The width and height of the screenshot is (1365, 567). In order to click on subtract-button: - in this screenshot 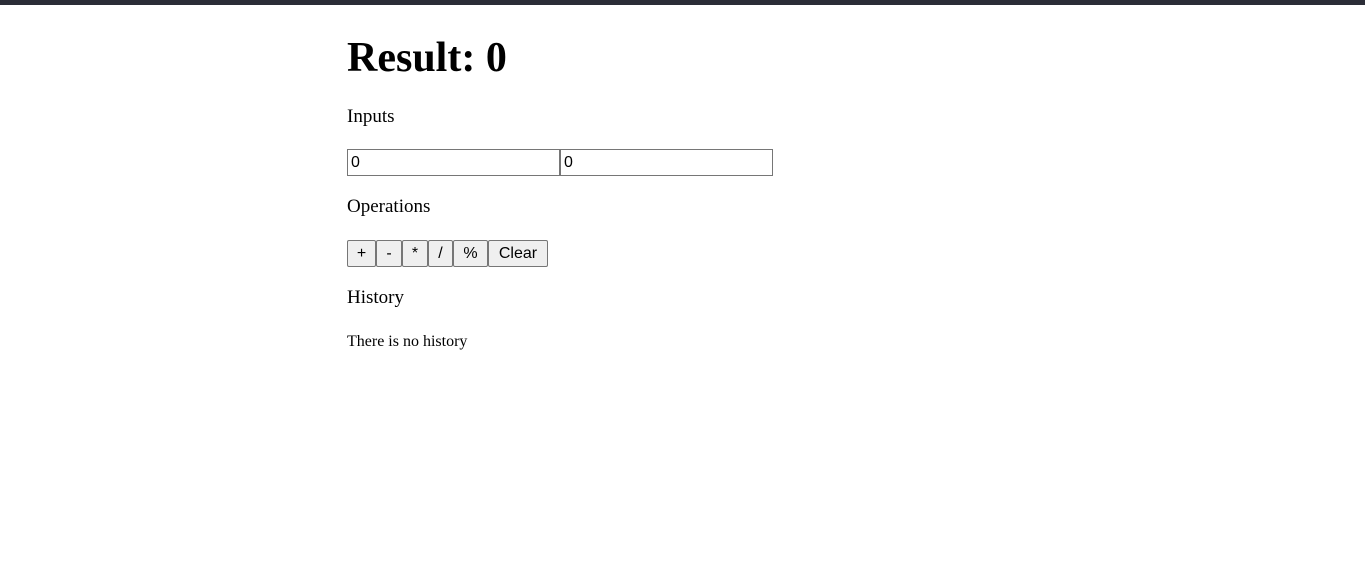, I will do `click(389, 253)`.